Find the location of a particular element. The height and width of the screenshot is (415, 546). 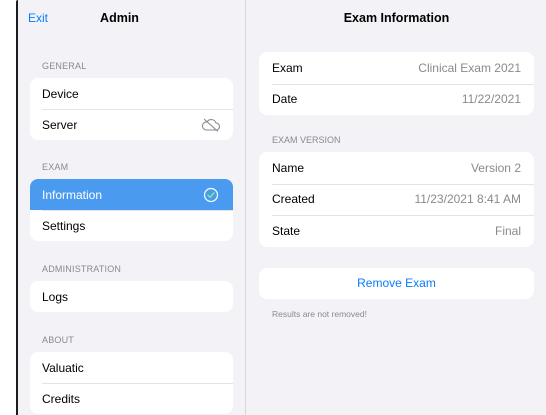

sidebar-item-device: Device is located at coordinates (131, 93).